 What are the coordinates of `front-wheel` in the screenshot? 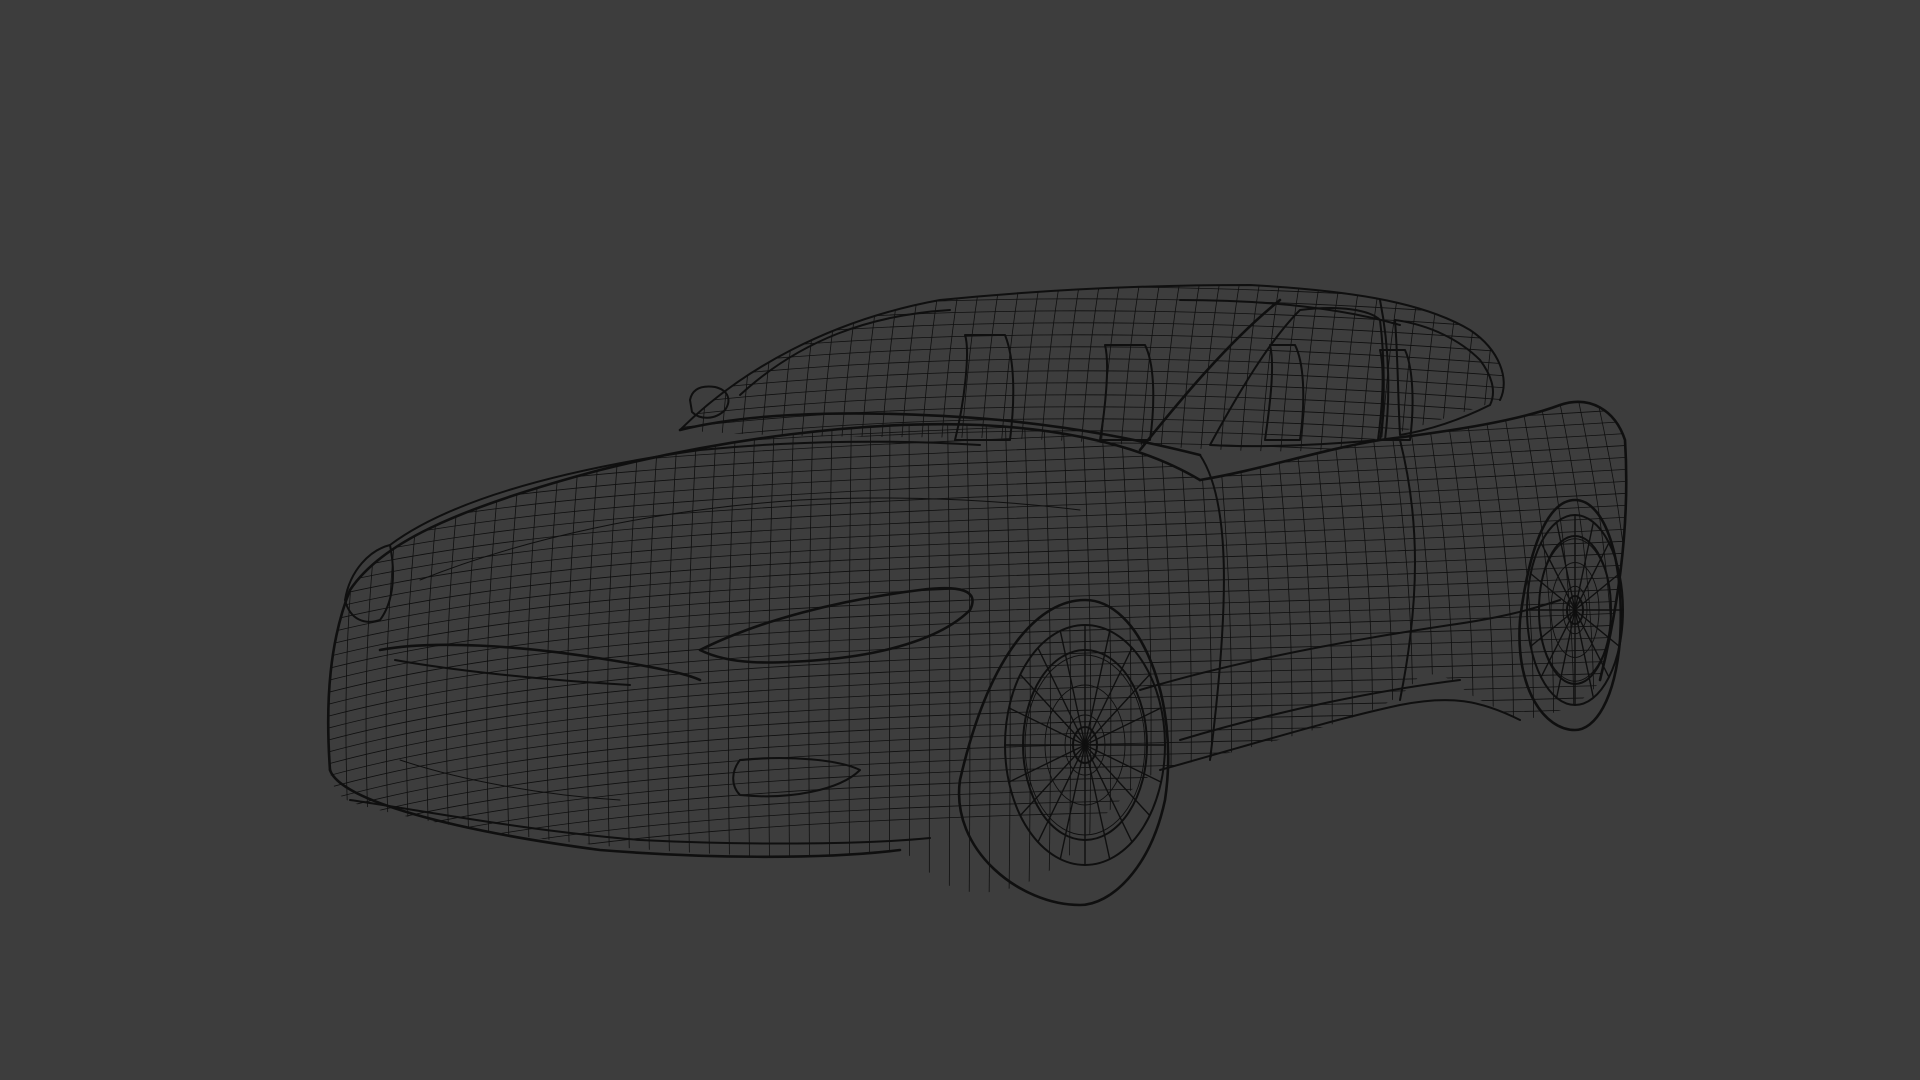 It's located at (1063, 752).